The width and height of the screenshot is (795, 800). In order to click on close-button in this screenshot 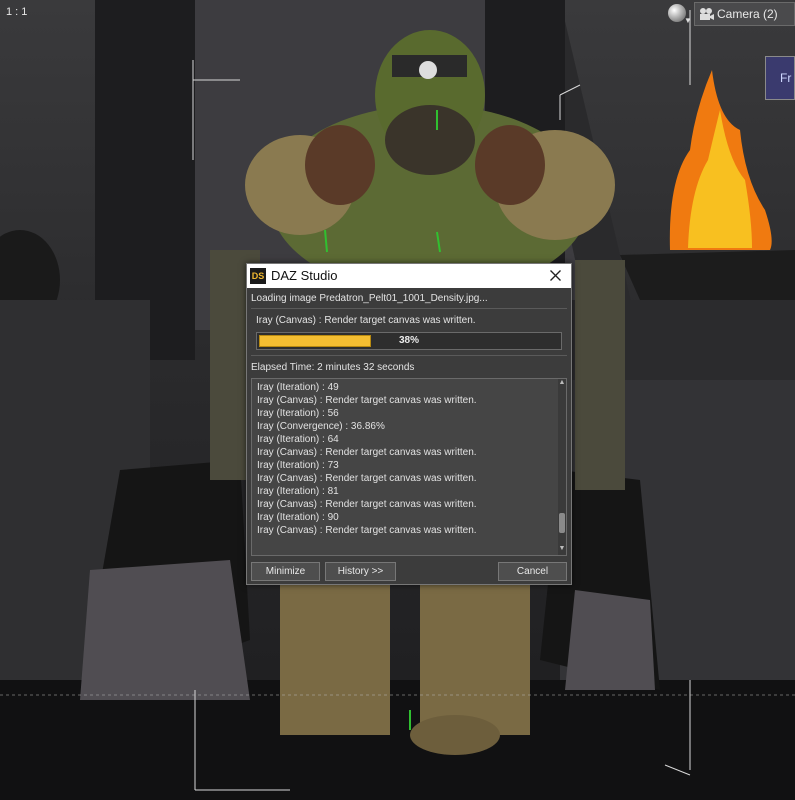, I will do `click(556, 276)`.